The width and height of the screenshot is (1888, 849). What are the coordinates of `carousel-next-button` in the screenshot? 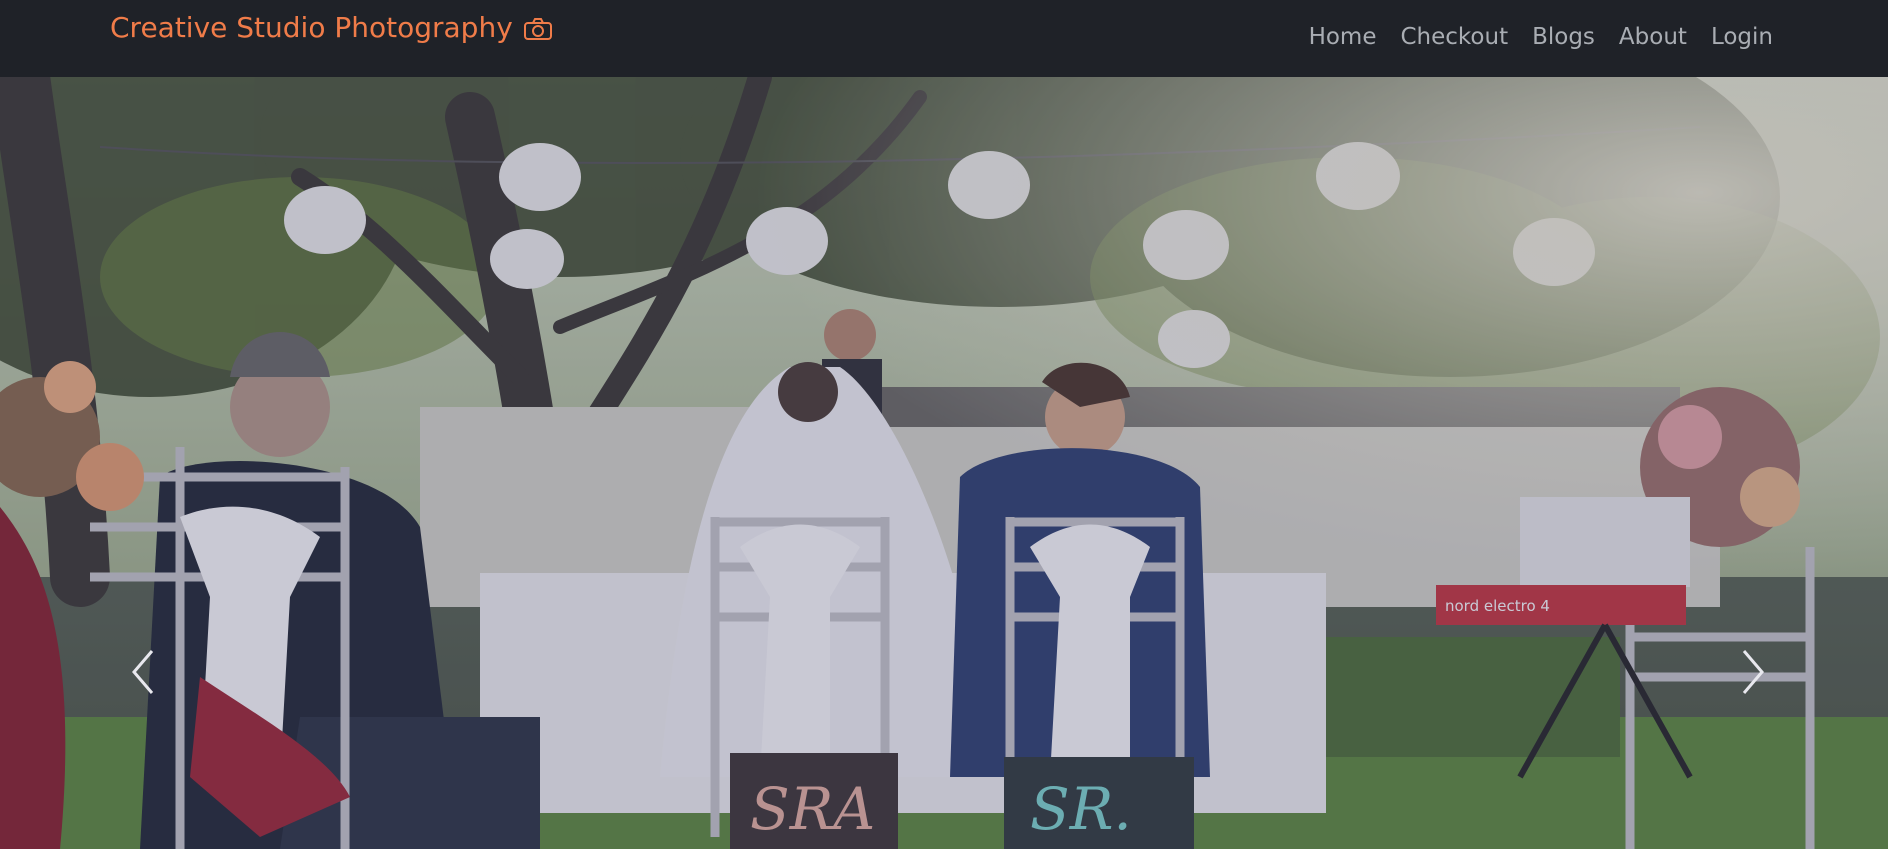 It's located at (1753, 672).